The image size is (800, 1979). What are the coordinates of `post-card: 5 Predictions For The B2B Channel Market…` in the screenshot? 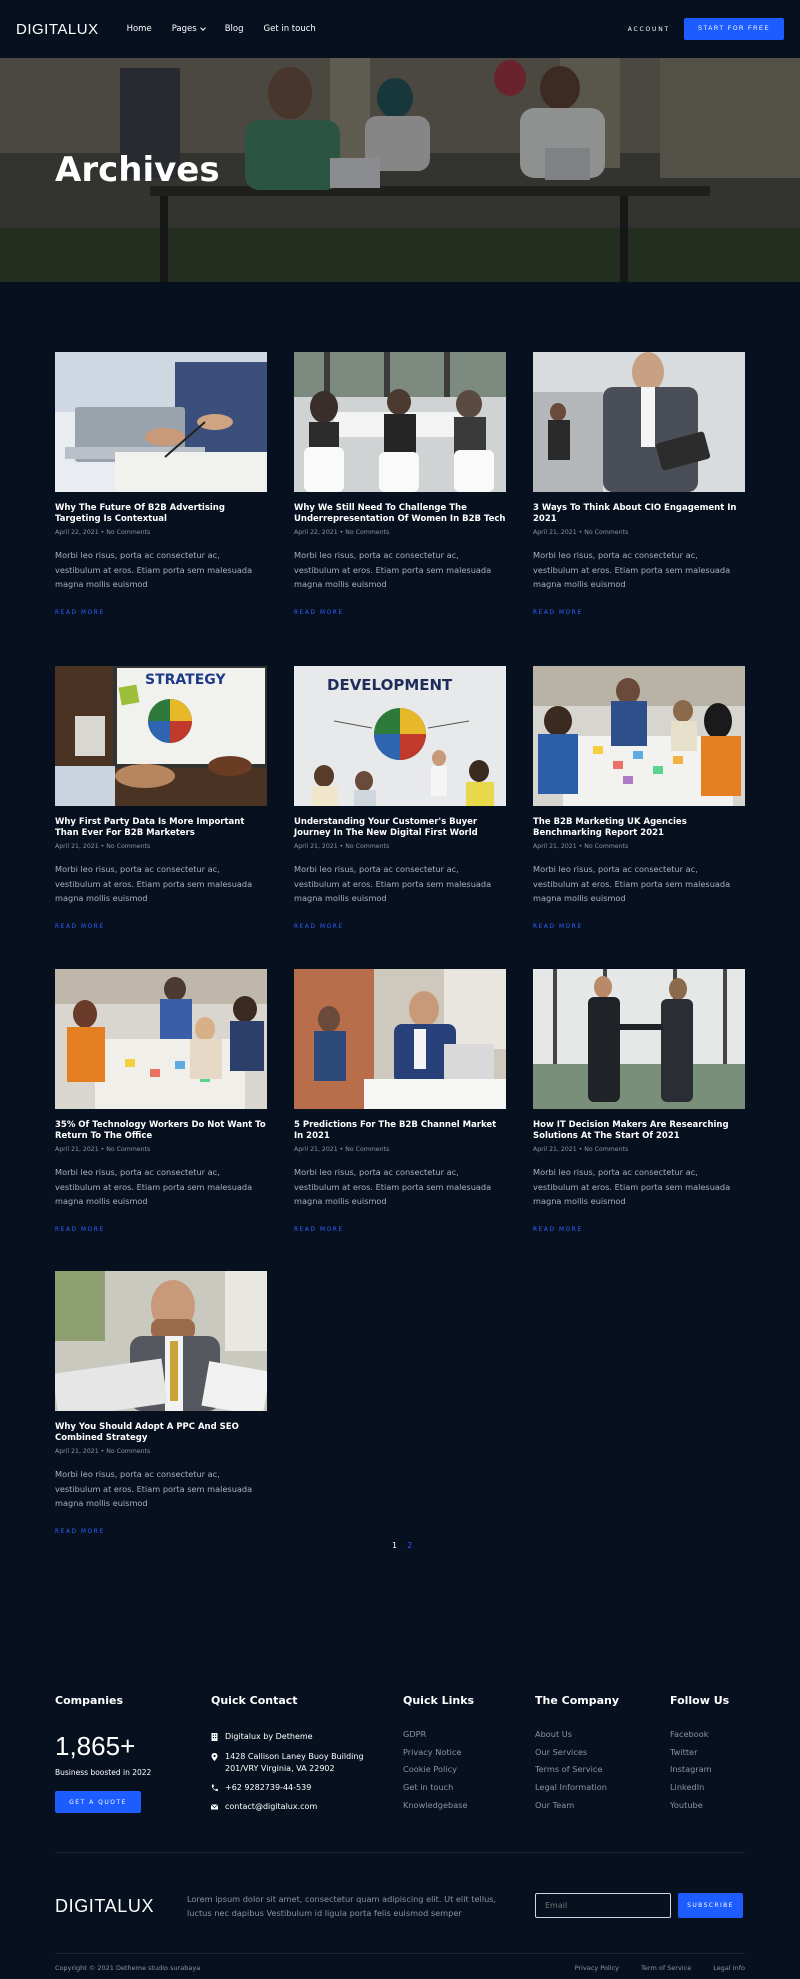 It's located at (400, 1102).